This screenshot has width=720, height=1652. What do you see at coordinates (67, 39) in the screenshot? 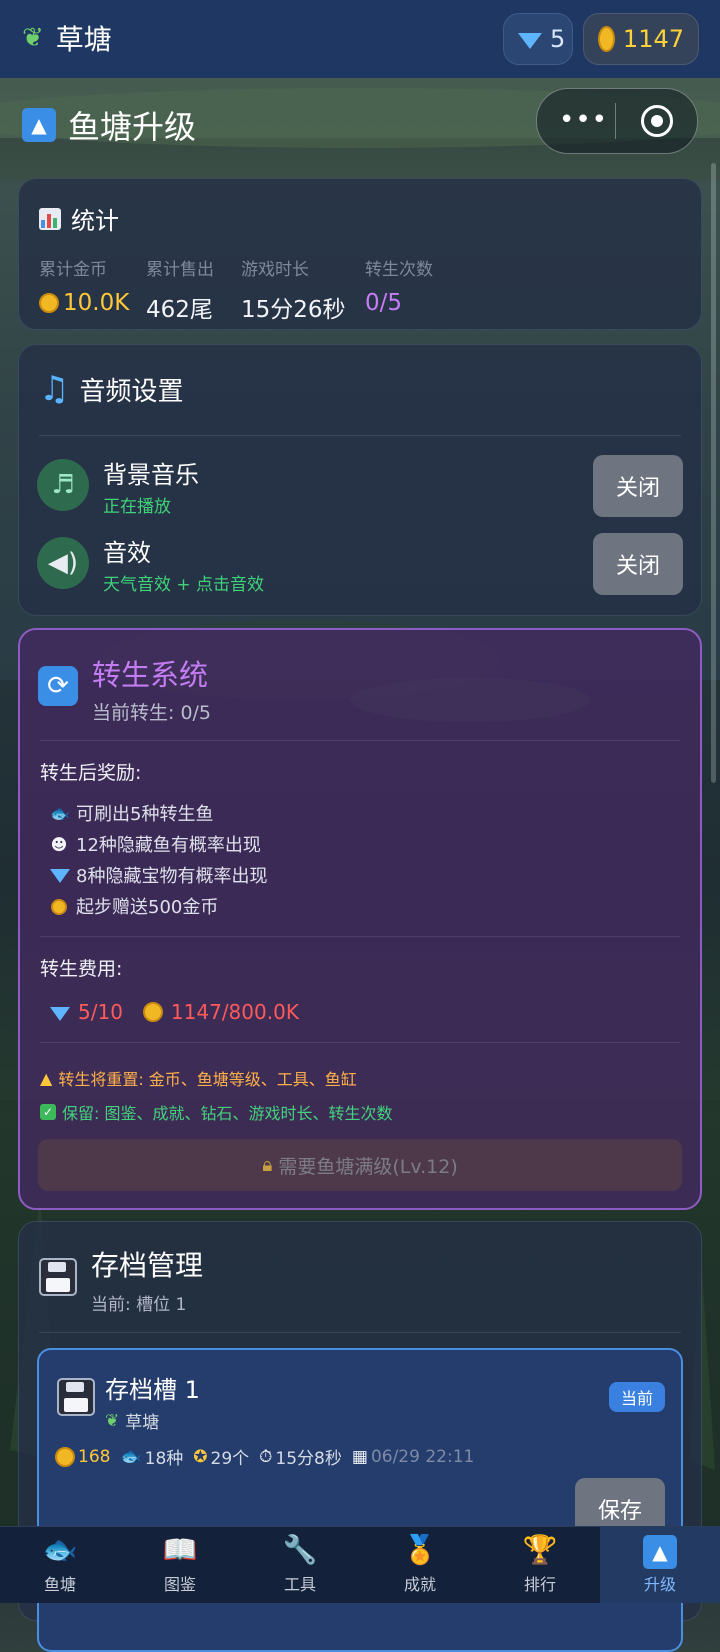
I see `location-label: ❦ 草塘` at bounding box center [67, 39].